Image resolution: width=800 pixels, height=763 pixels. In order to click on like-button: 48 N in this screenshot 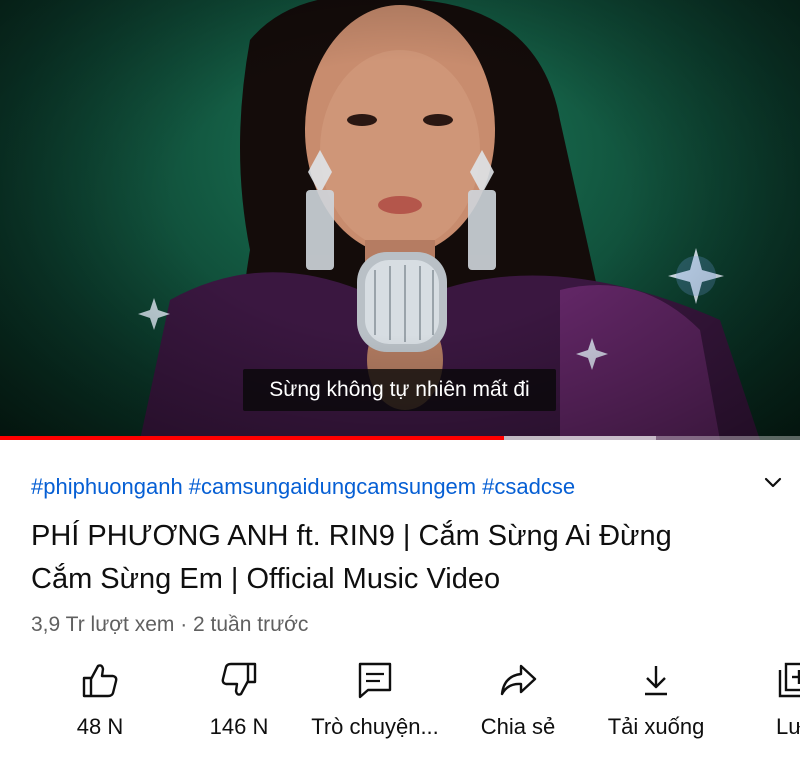, I will do `click(100, 700)`.